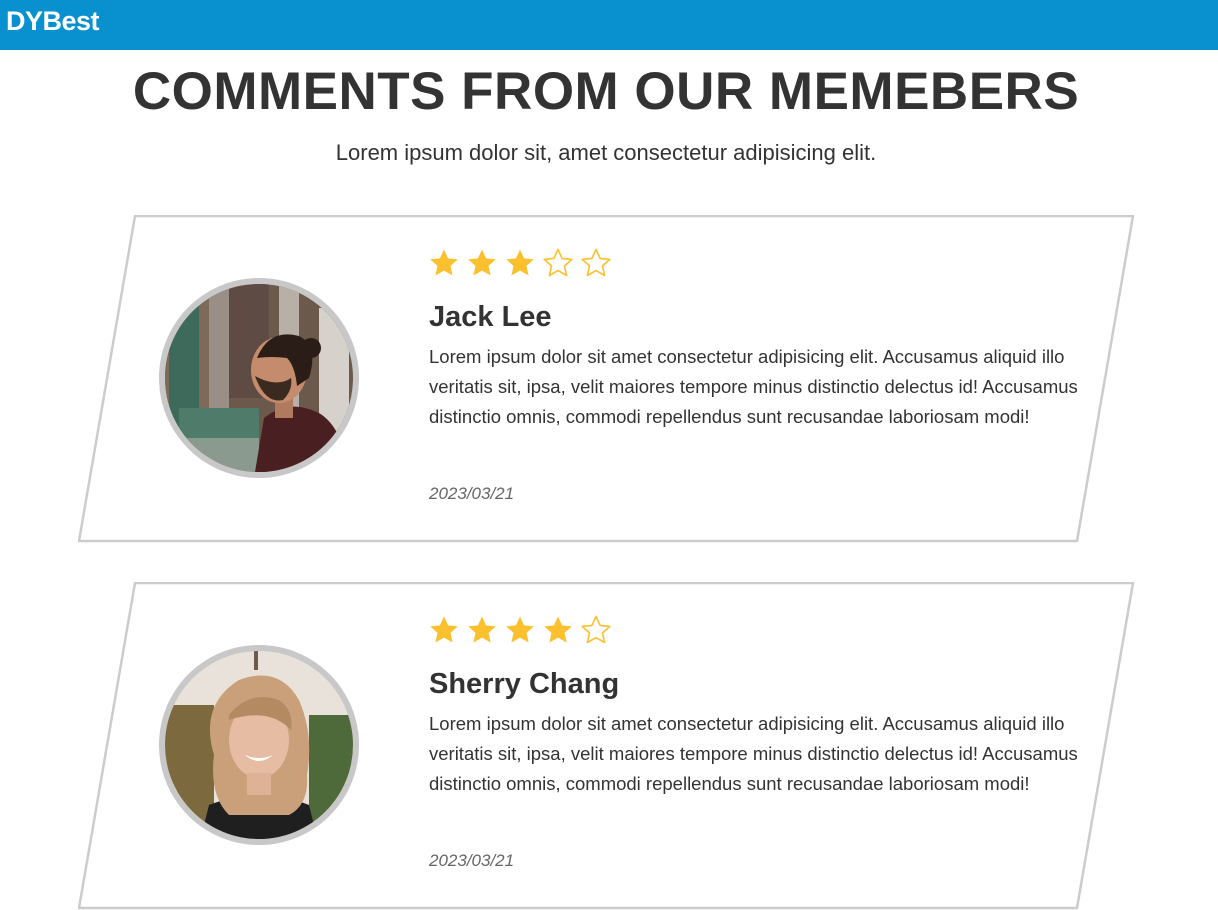 The width and height of the screenshot is (1218, 910). What do you see at coordinates (606, 91) in the screenshot?
I see `page-title: COMMENTS FROM OUR MEMEBERS` at bounding box center [606, 91].